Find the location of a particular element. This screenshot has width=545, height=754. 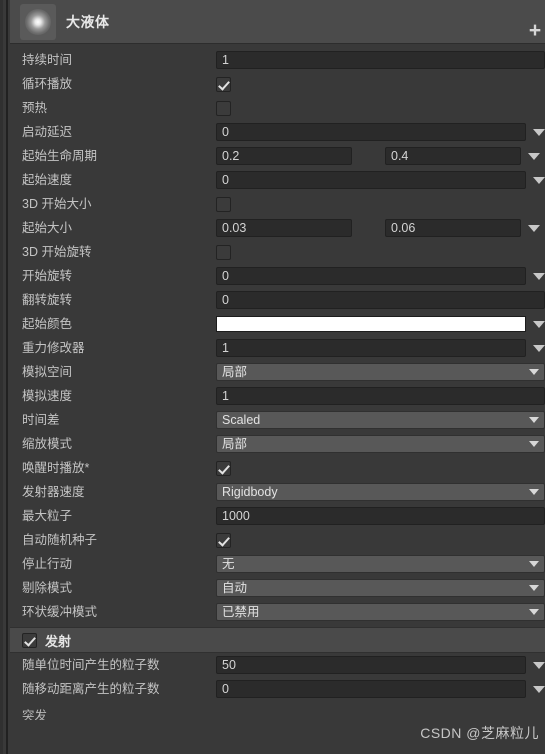

property-label: 起始大小 is located at coordinates (47, 228).